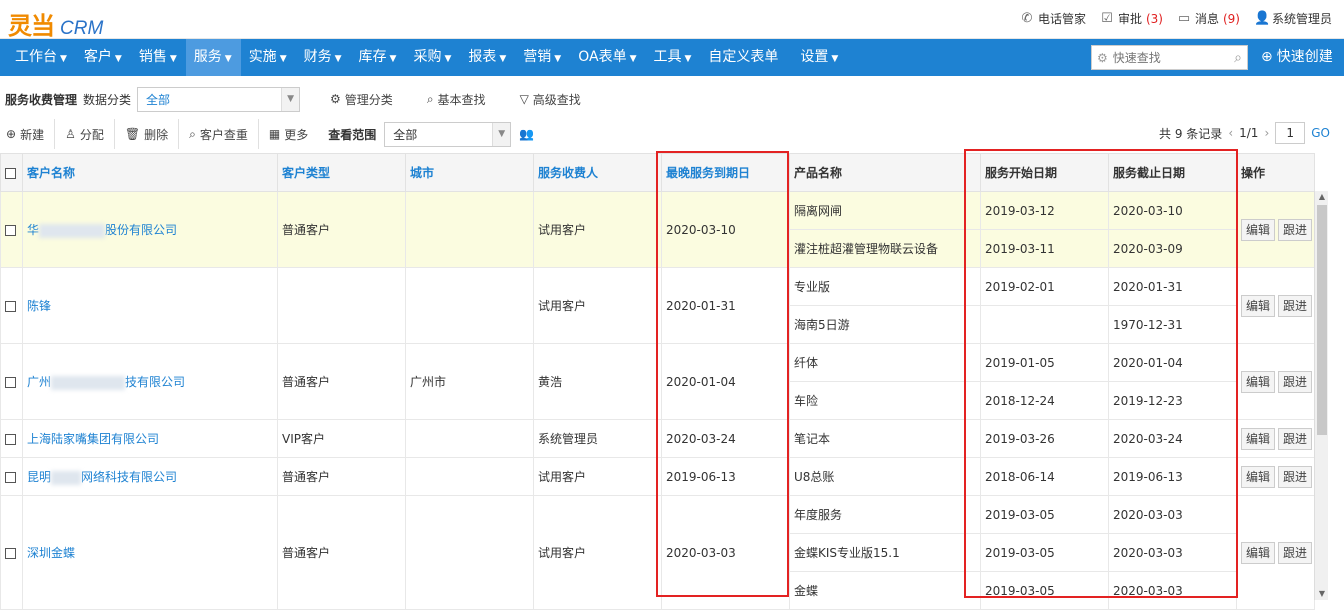  What do you see at coordinates (335, 99) in the screenshot?
I see `gear-icon: ⚙` at bounding box center [335, 99].